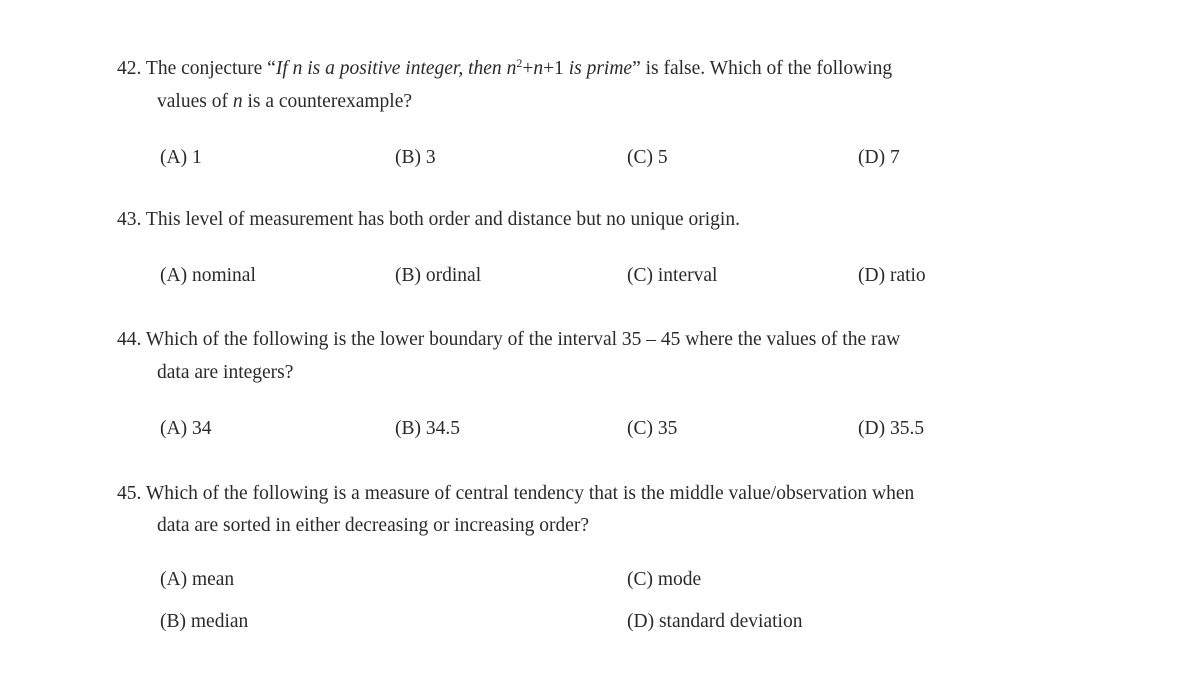 The height and width of the screenshot is (675, 1200). Describe the element at coordinates (129, 68) in the screenshot. I see `question-number: 42.` at that location.